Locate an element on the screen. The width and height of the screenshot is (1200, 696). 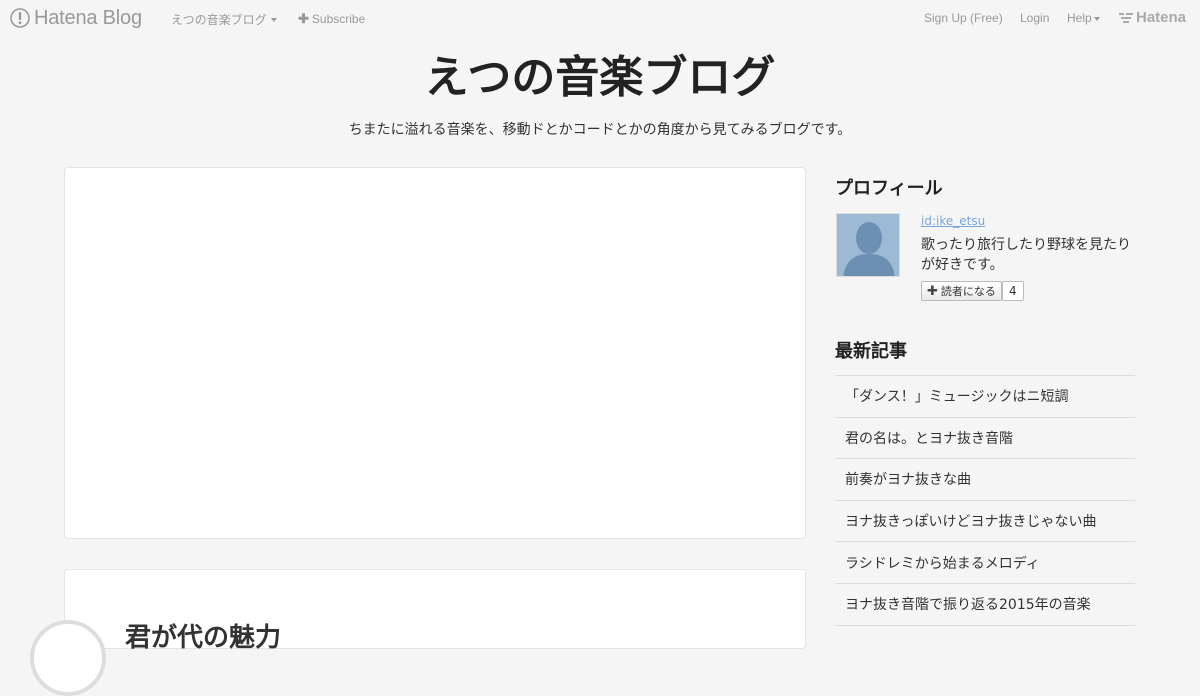
profile-id-link: id:ike_etsu is located at coordinates (953, 221).